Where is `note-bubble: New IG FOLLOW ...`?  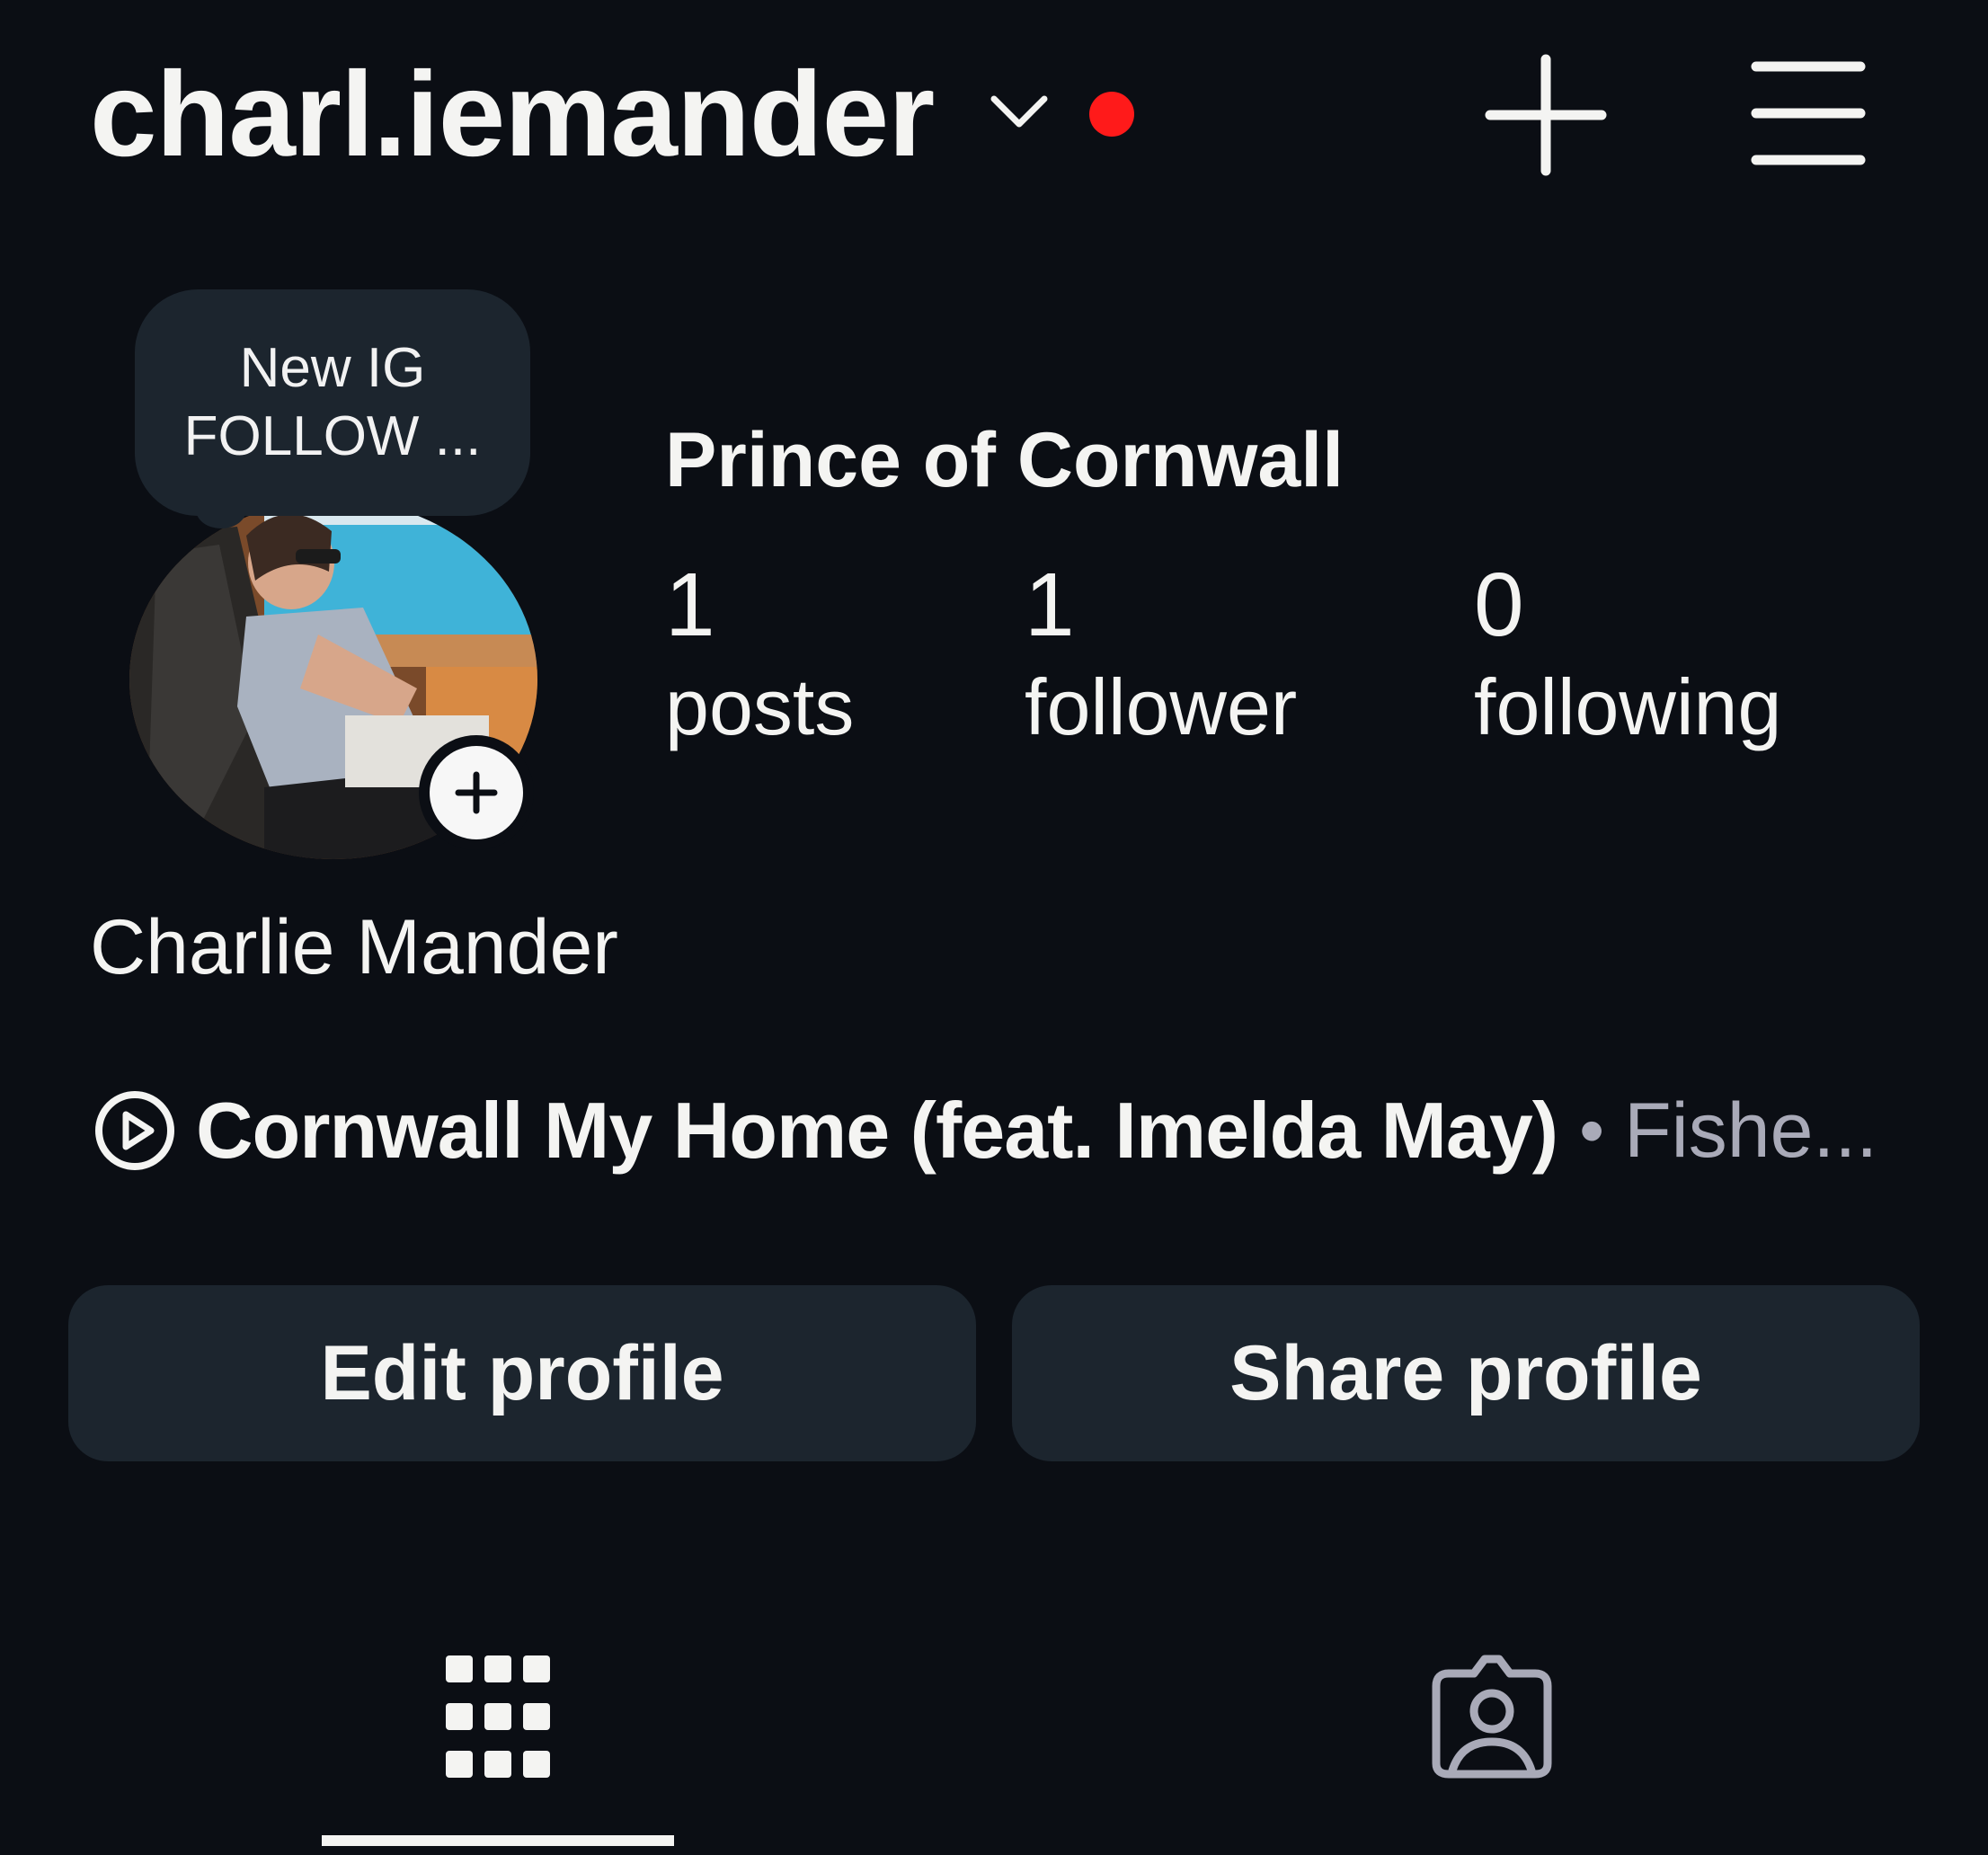
note-bubble: New IG FOLLOW ... is located at coordinates (332, 402).